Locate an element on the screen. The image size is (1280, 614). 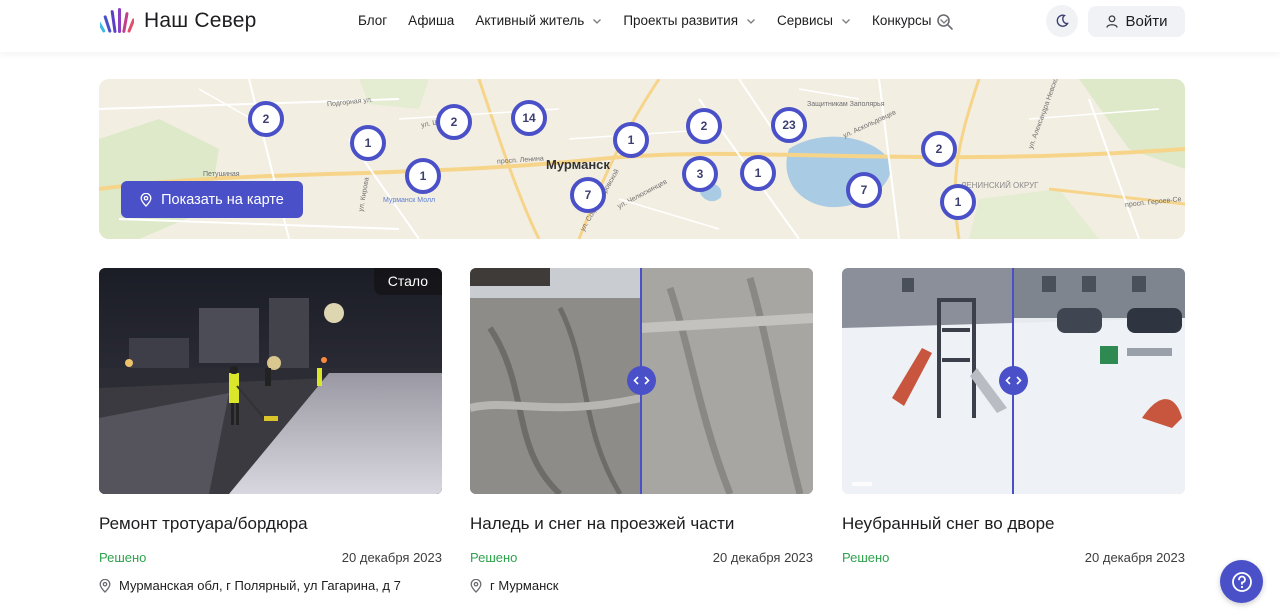
map-cluster-marker: 3 is located at coordinates (700, 174).